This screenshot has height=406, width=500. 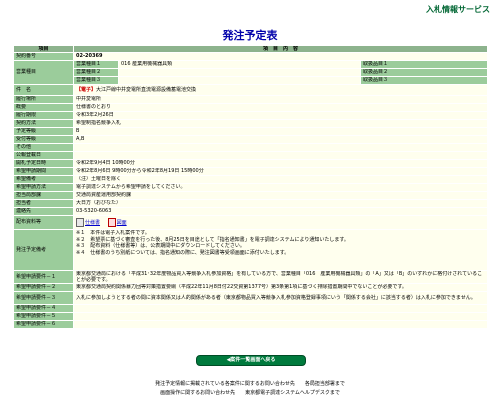 What do you see at coordinates (43, 298) in the screenshot?
I see `label-requirement-3: 希望申請要件－３` at bounding box center [43, 298].